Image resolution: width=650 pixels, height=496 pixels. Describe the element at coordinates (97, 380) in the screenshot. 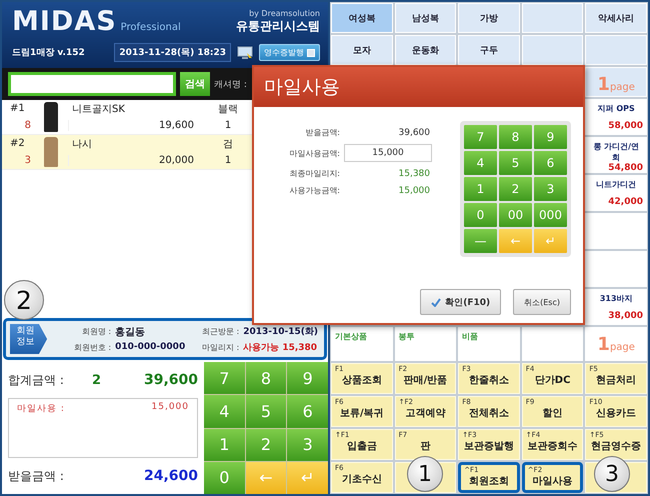

I see `item-count: 2` at that location.